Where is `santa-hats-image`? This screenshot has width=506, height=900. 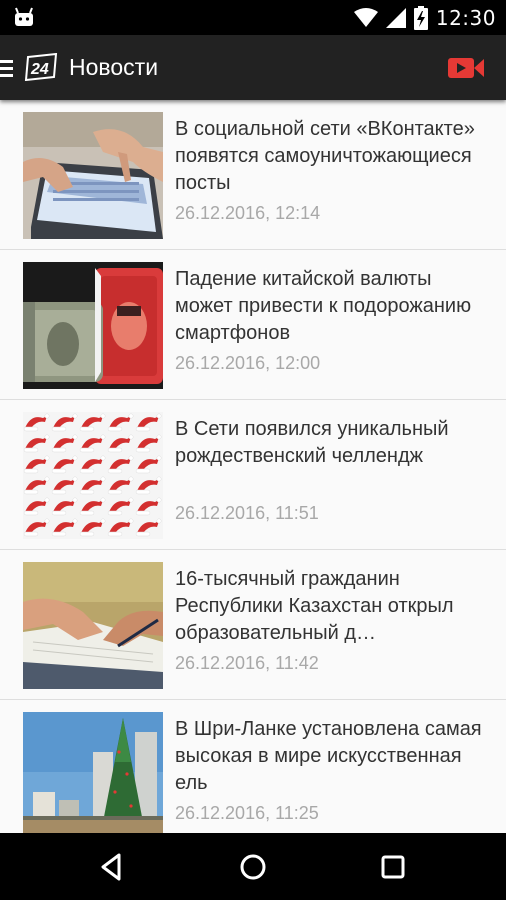 santa-hats-image is located at coordinates (93, 475).